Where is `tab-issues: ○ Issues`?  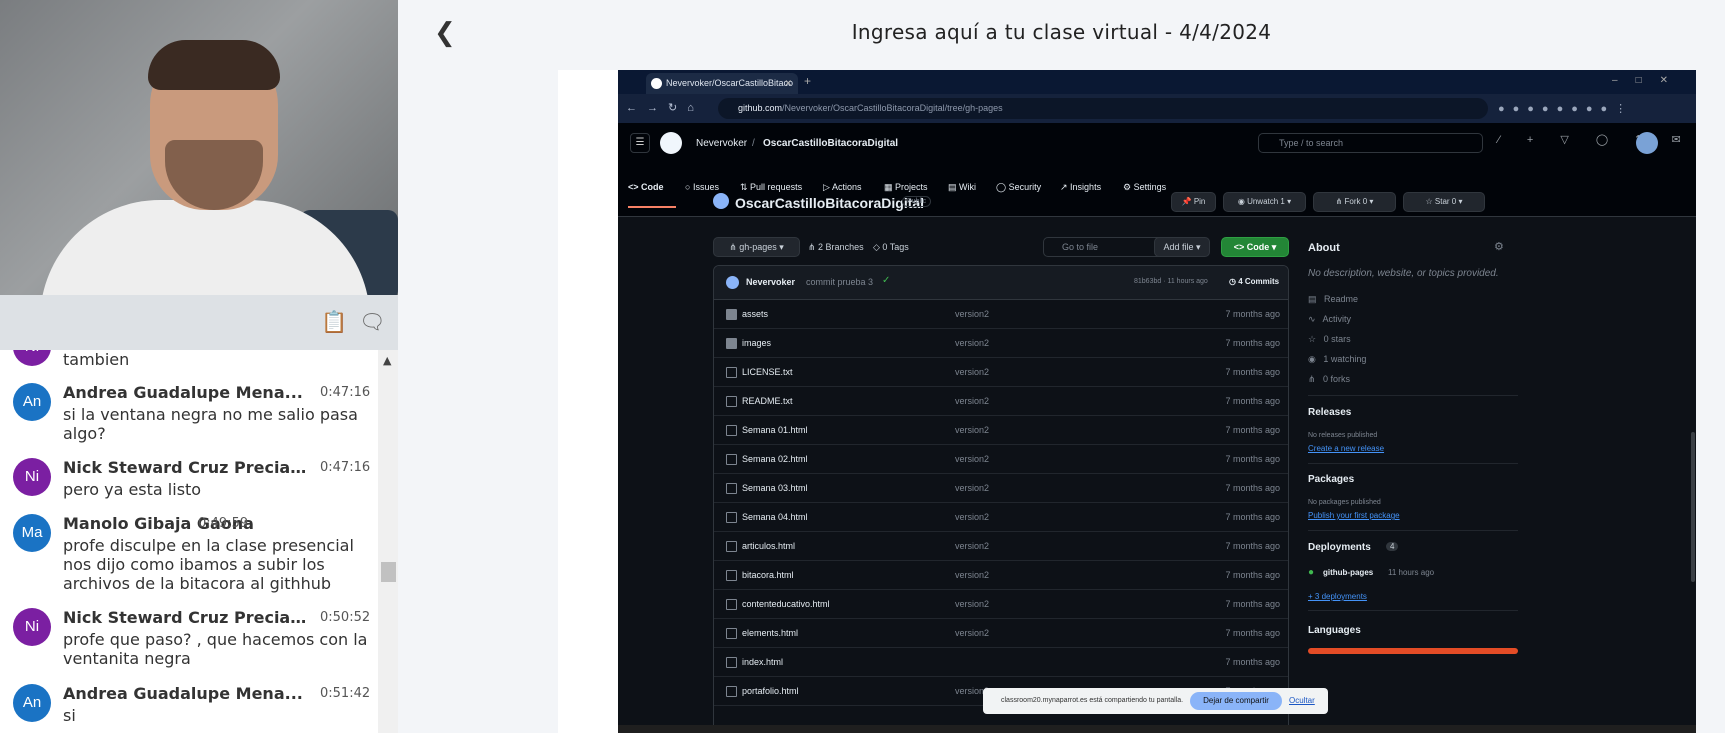 tab-issues: ○ Issues is located at coordinates (702, 187).